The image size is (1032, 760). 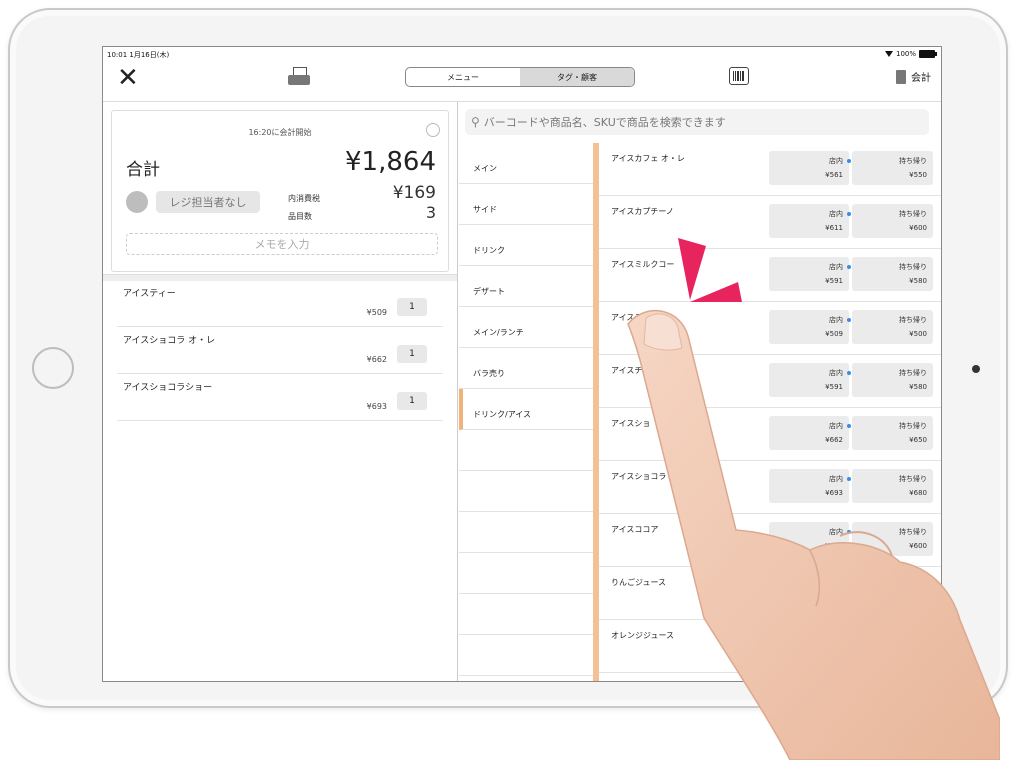 I want to click on dine-in-price-button: 店内 ¥561, so click(x=809, y=168).